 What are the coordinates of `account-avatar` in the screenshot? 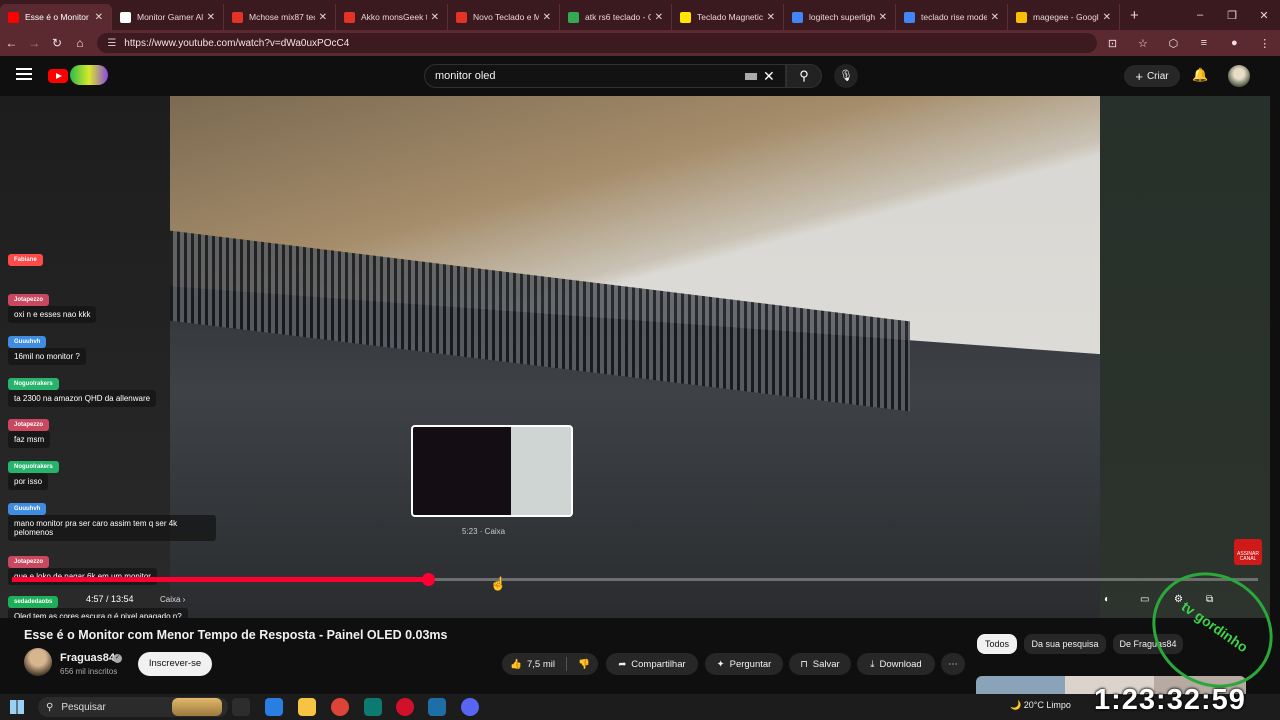 It's located at (1239, 76).